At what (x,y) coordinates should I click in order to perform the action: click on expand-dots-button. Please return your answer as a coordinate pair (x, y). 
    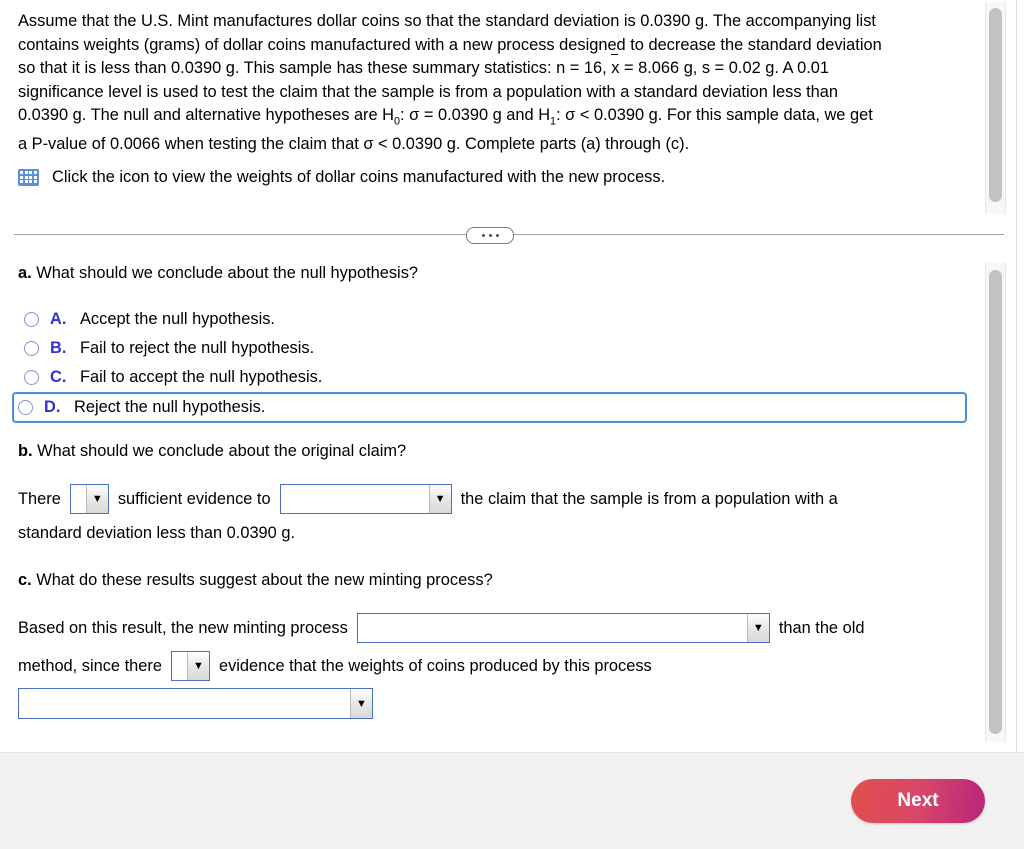
    Looking at the image, I should click on (490, 235).